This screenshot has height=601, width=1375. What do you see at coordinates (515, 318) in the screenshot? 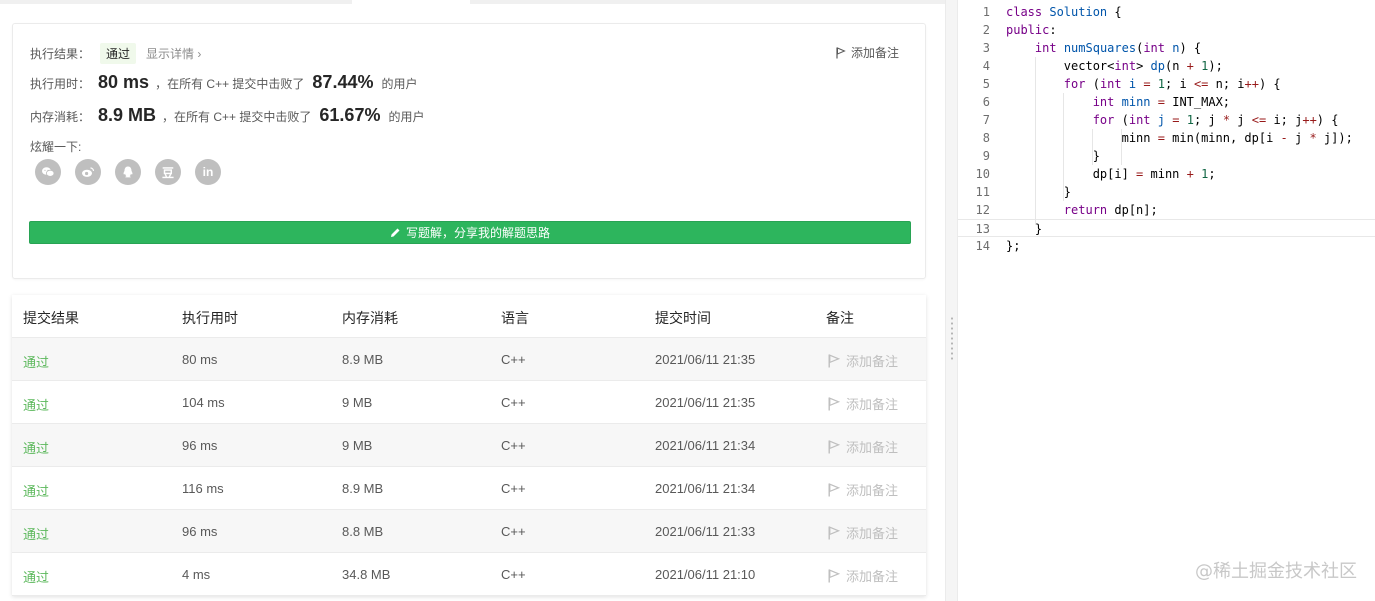
I see `header-language: 语言` at bounding box center [515, 318].